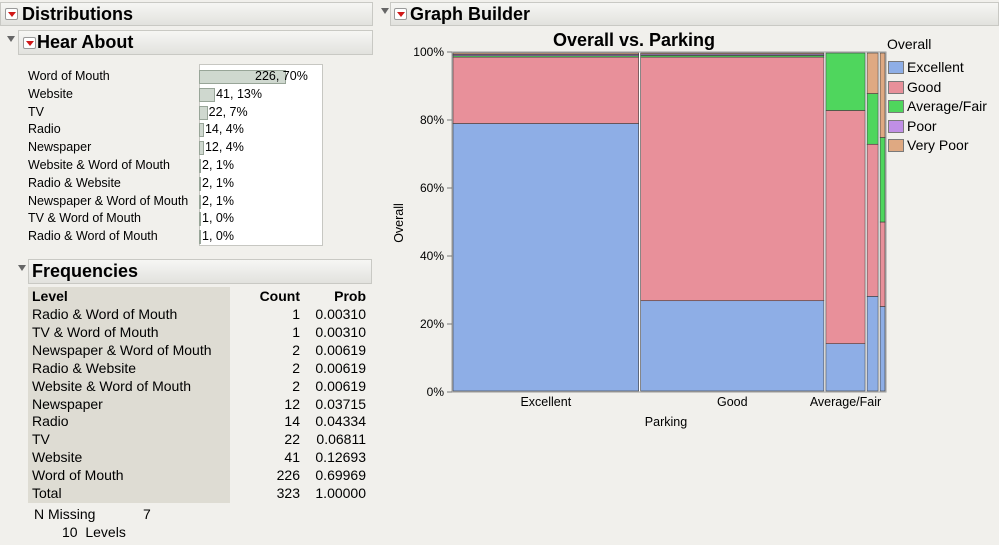  Describe the element at coordinates (36, 111) in the screenshot. I see `hear-about-label: TV` at that location.